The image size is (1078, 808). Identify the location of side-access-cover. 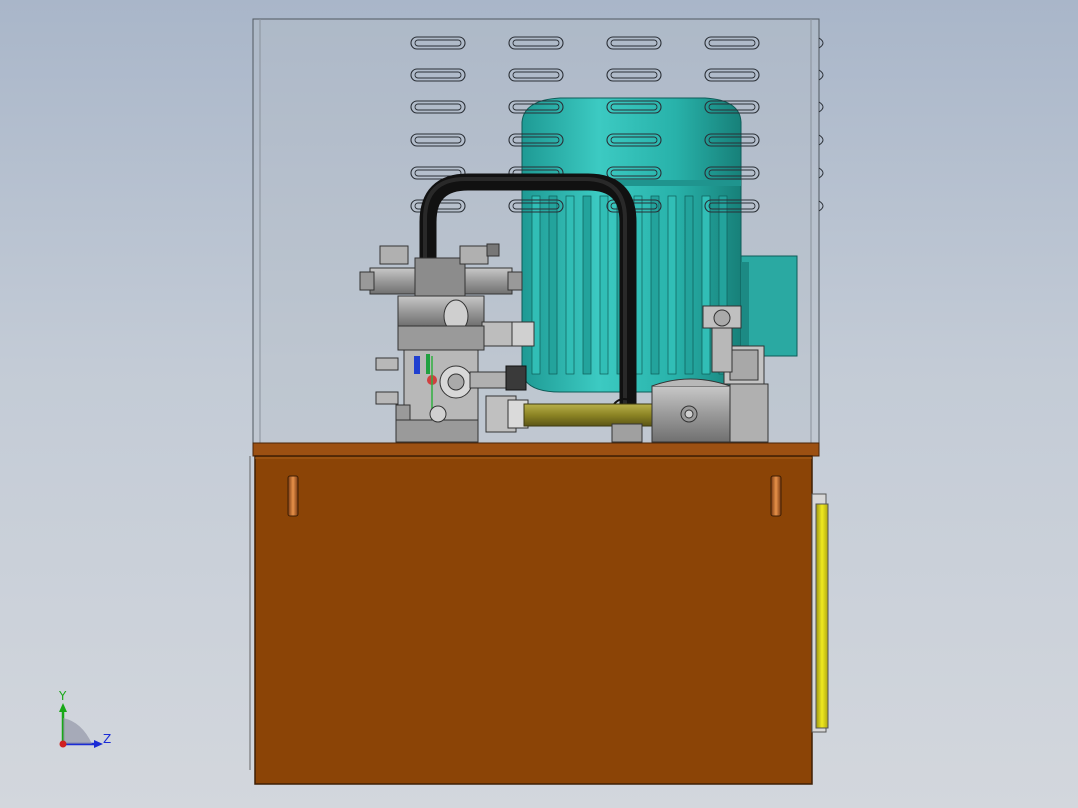
(820, 613).